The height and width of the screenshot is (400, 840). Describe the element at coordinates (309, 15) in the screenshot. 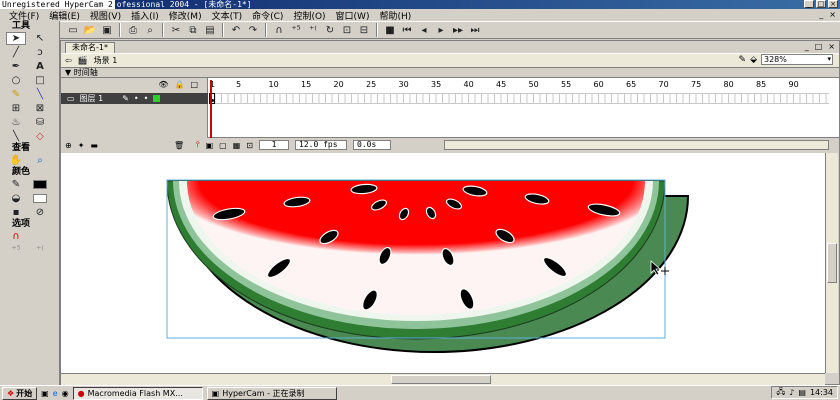

I see `menu-control: 控制(O)` at that location.